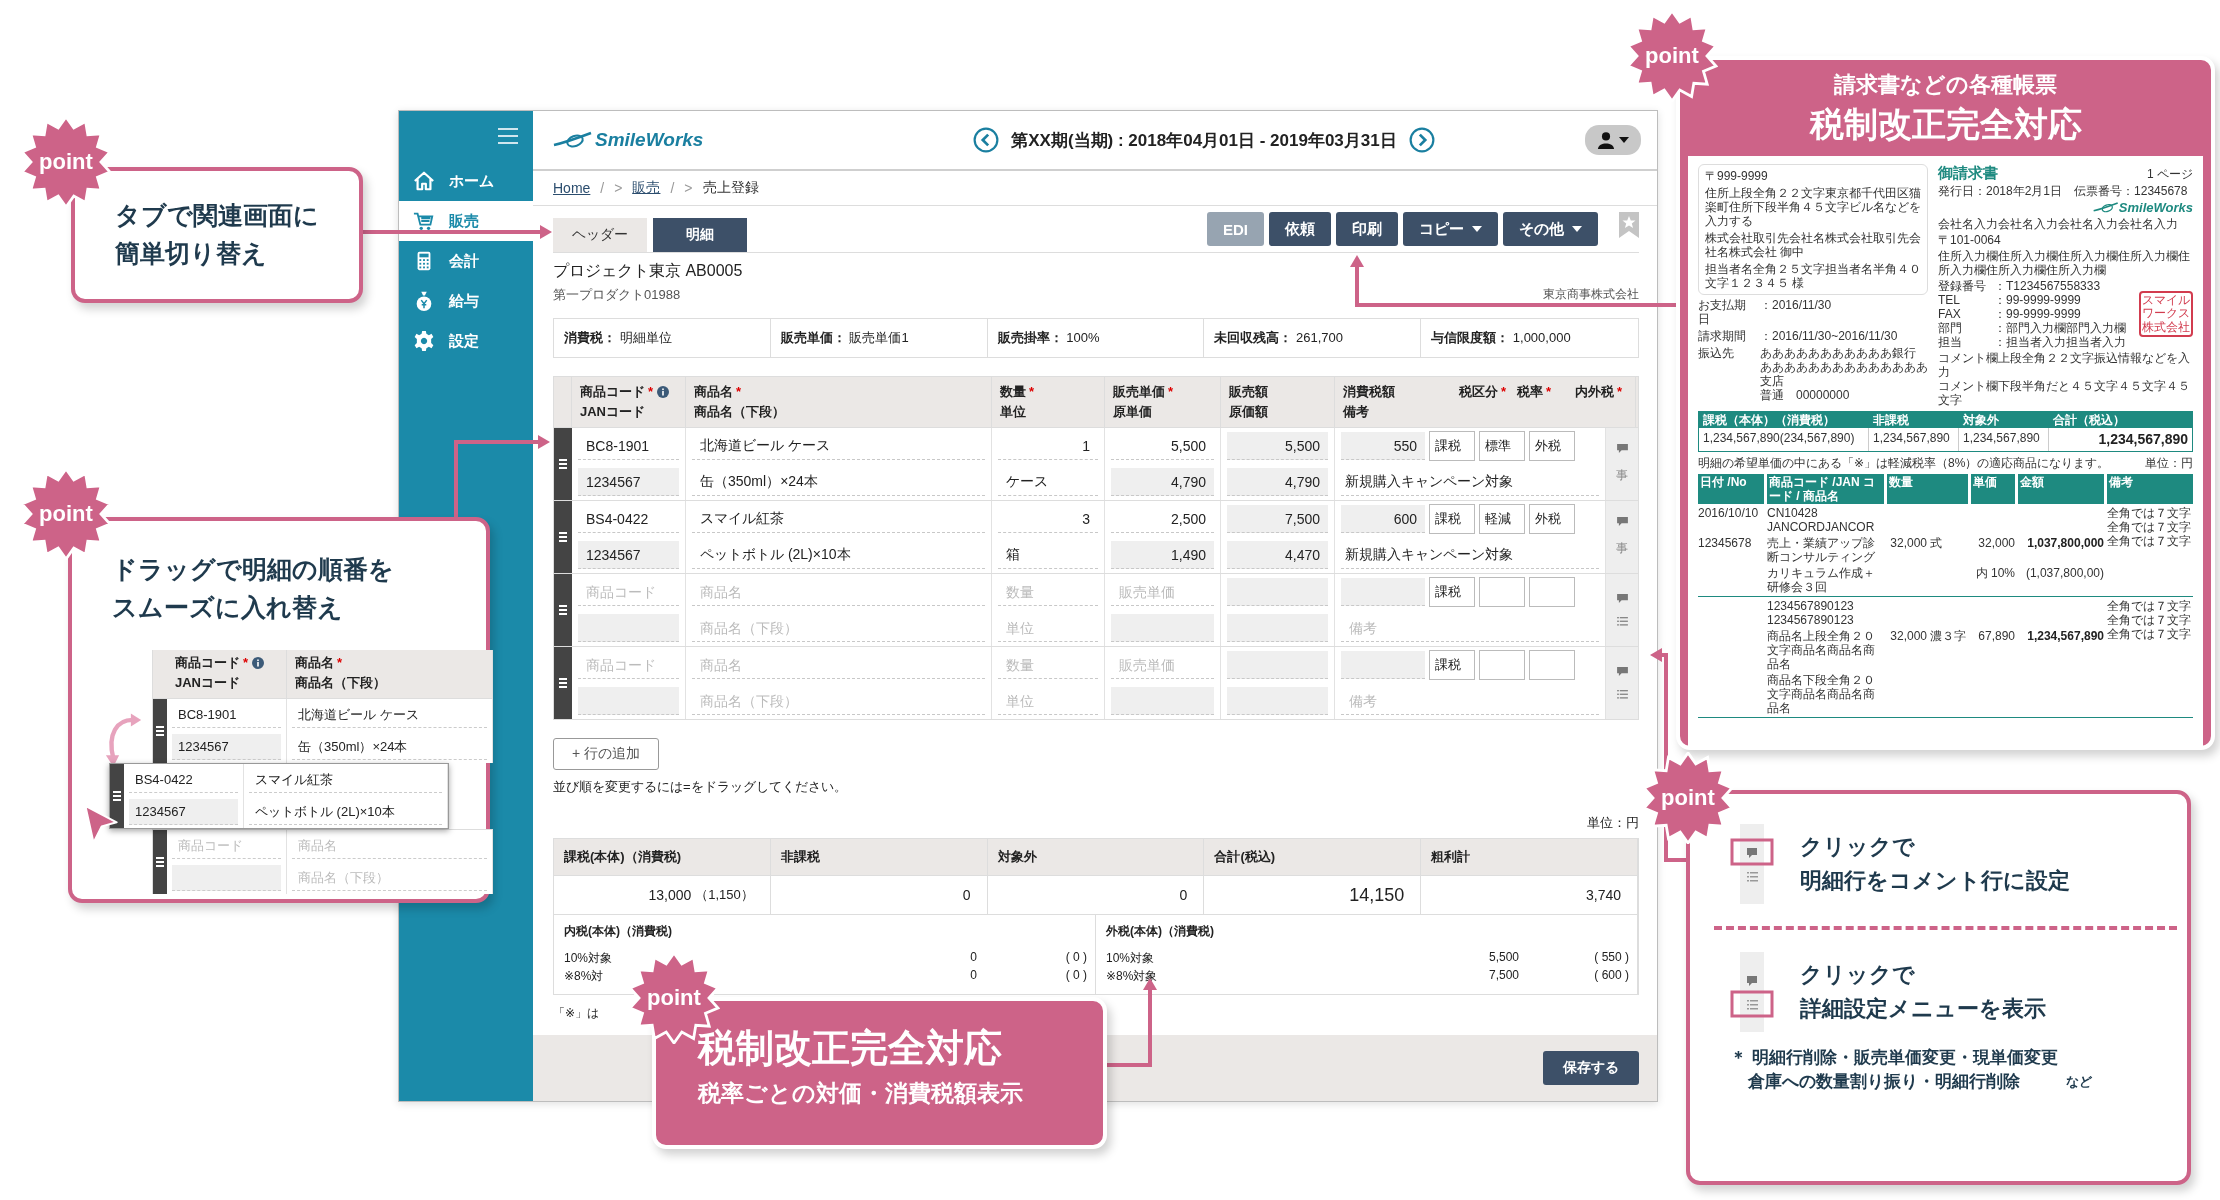  What do you see at coordinates (986, 140) in the screenshot?
I see `previous-icon` at bounding box center [986, 140].